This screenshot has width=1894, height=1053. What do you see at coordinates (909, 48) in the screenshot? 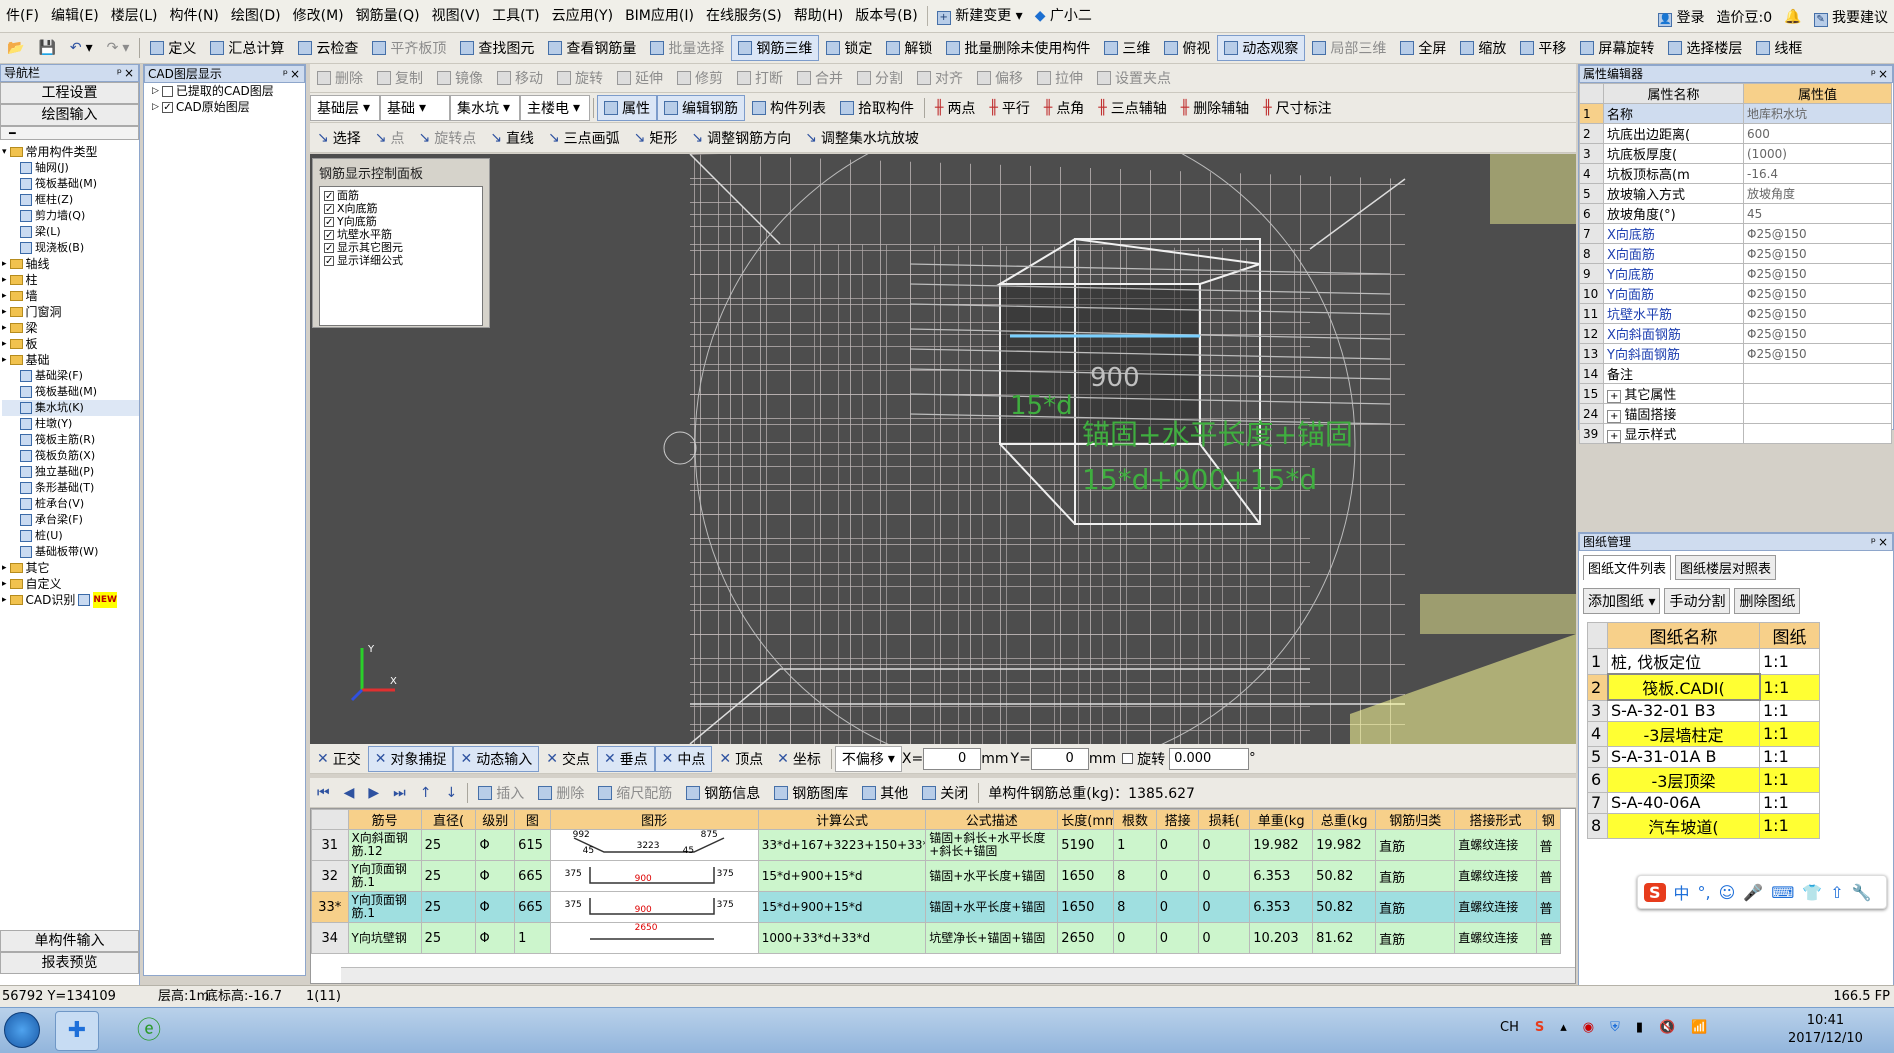
I see `toolbar-btn-9: 解锁` at bounding box center [909, 48].